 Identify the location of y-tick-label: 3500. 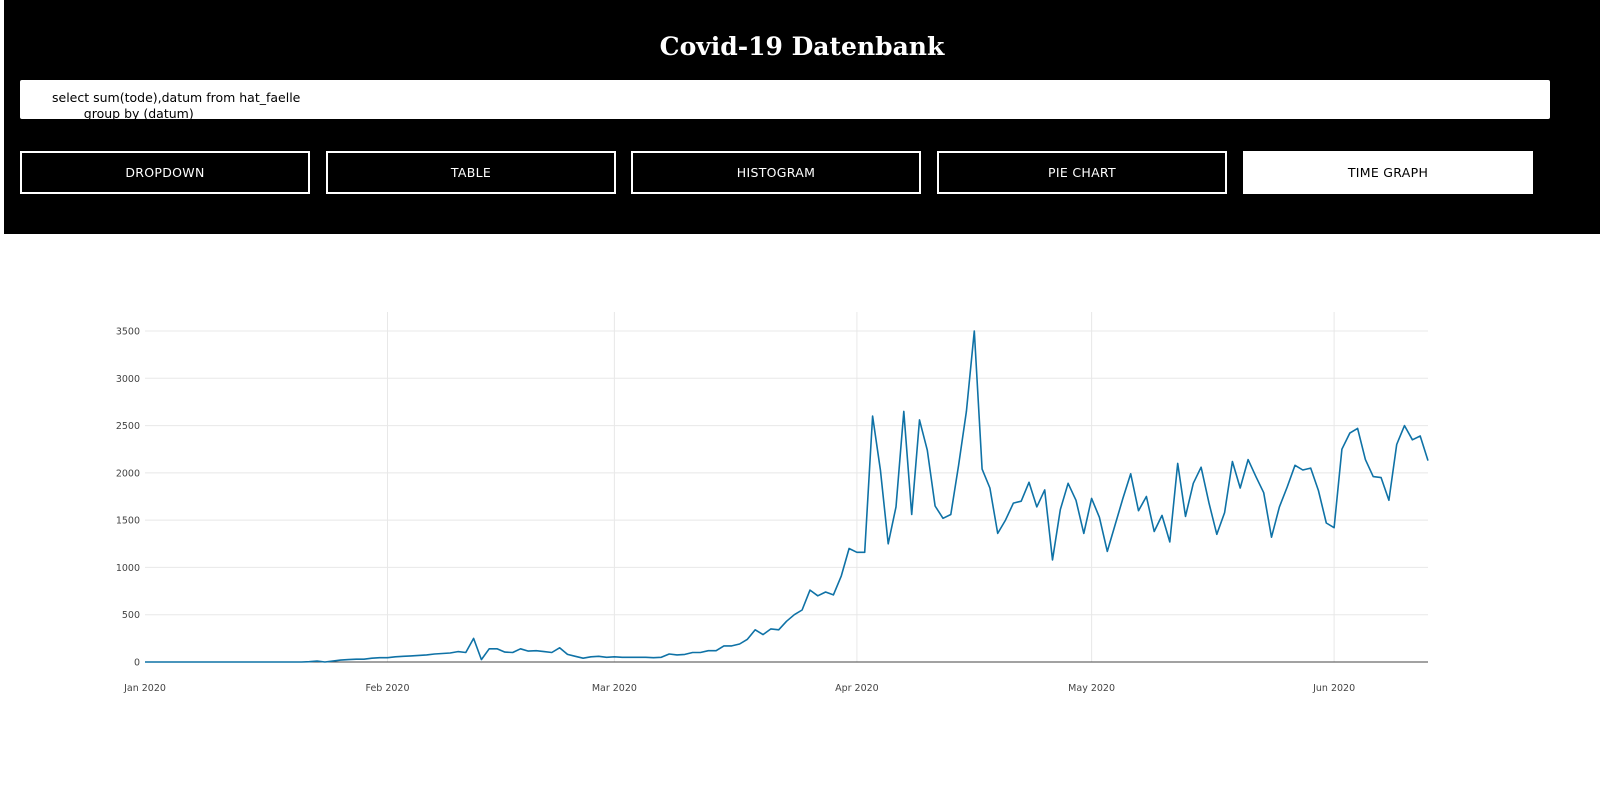
(128, 332).